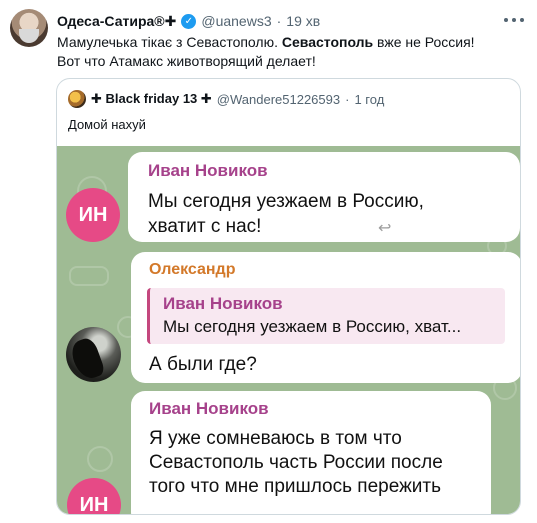 The width and height of the screenshot is (537, 523). What do you see at coordinates (278, 99) in the screenshot?
I see `quoted-author-handle: @Wandere51226593` at bounding box center [278, 99].